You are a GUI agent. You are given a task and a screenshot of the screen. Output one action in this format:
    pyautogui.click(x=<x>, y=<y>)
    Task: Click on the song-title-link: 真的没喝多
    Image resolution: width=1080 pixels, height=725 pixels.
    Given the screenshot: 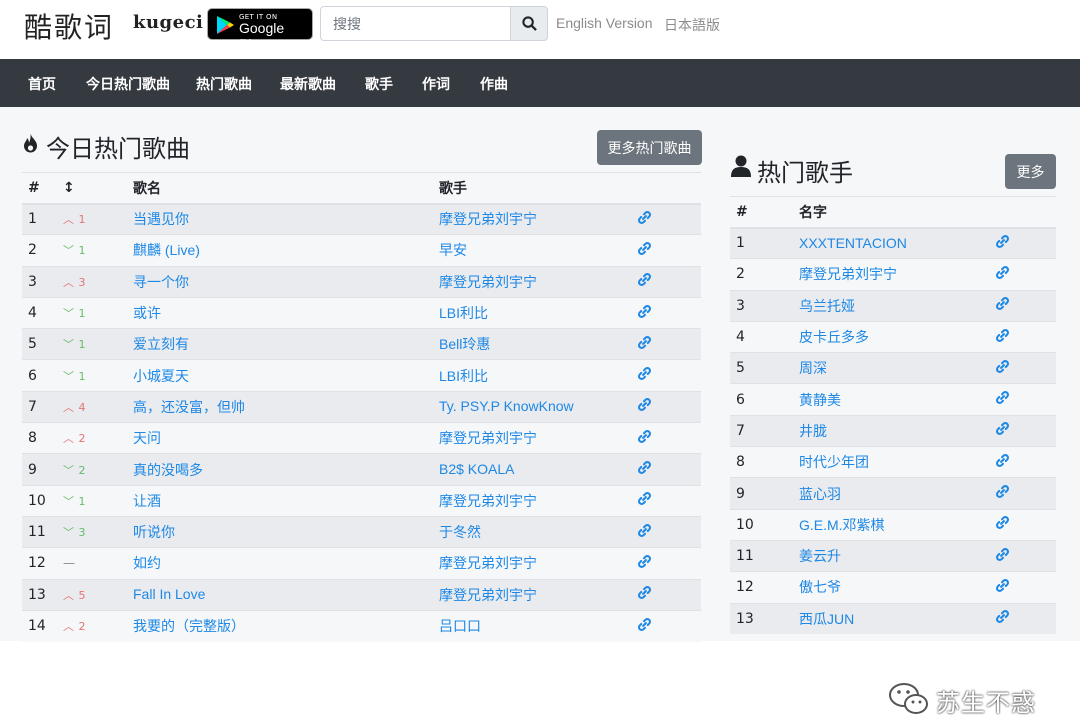 What is the action you would take?
    pyautogui.click(x=168, y=470)
    